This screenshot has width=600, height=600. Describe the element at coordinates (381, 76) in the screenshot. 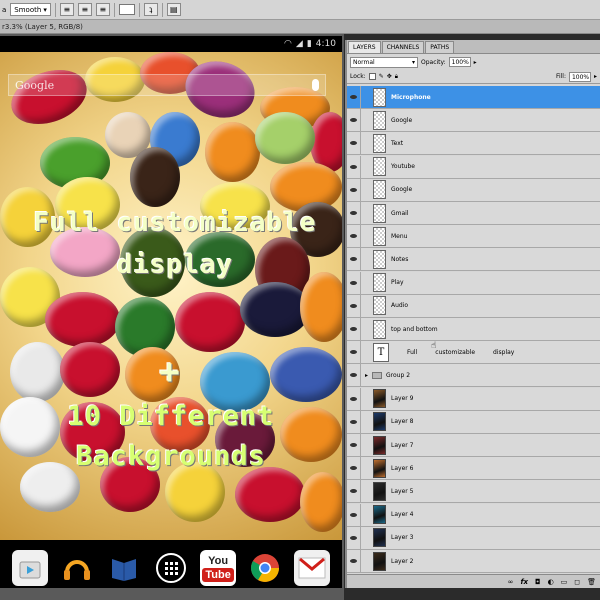

I see `lock-paint-icon: ✎` at that location.